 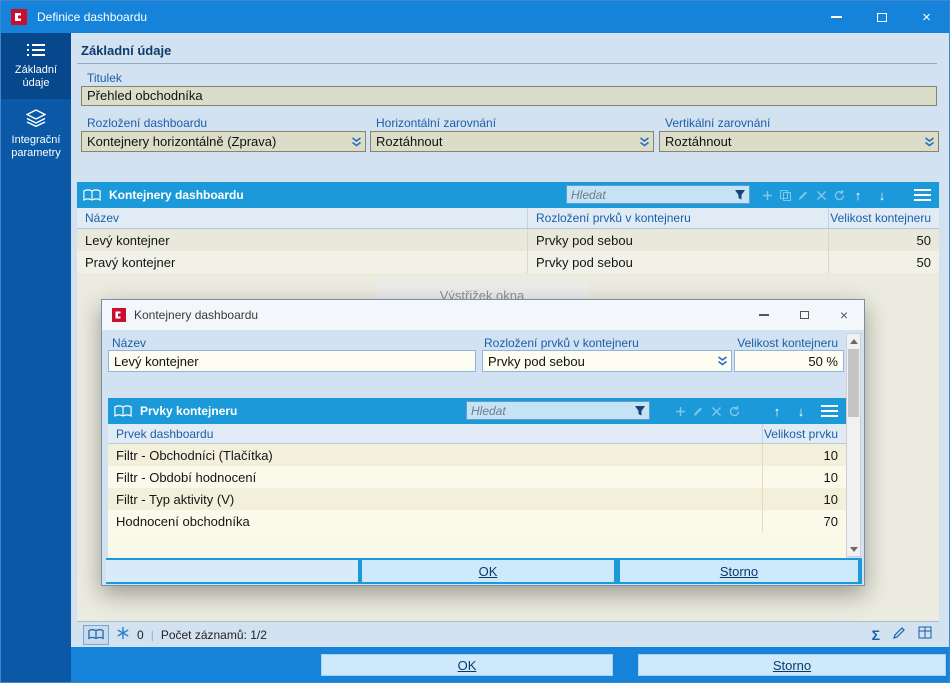 What do you see at coordinates (853, 445) in the screenshot?
I see `vertical-scrollbar` at bounding box center [853, 445].